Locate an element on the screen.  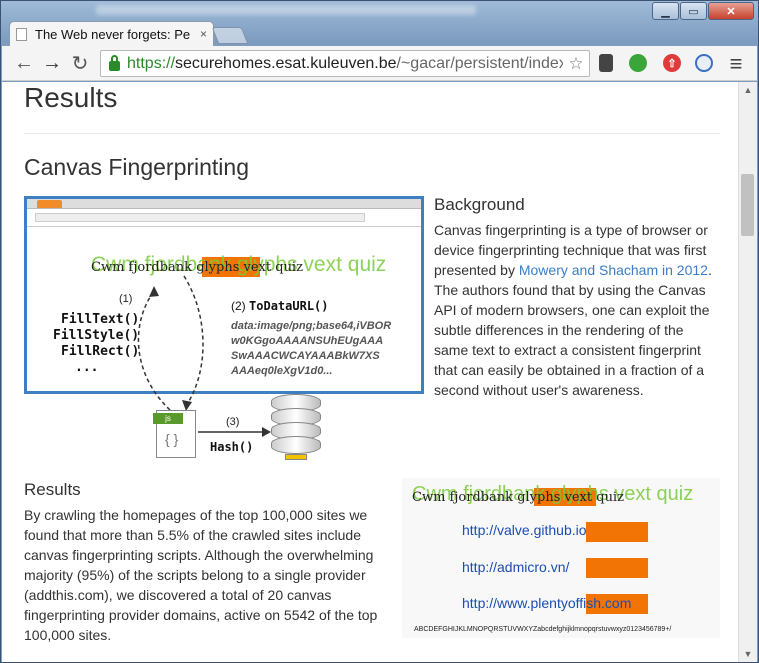
scroll-up-icon: ▲ is located at coordinates (748, 90).